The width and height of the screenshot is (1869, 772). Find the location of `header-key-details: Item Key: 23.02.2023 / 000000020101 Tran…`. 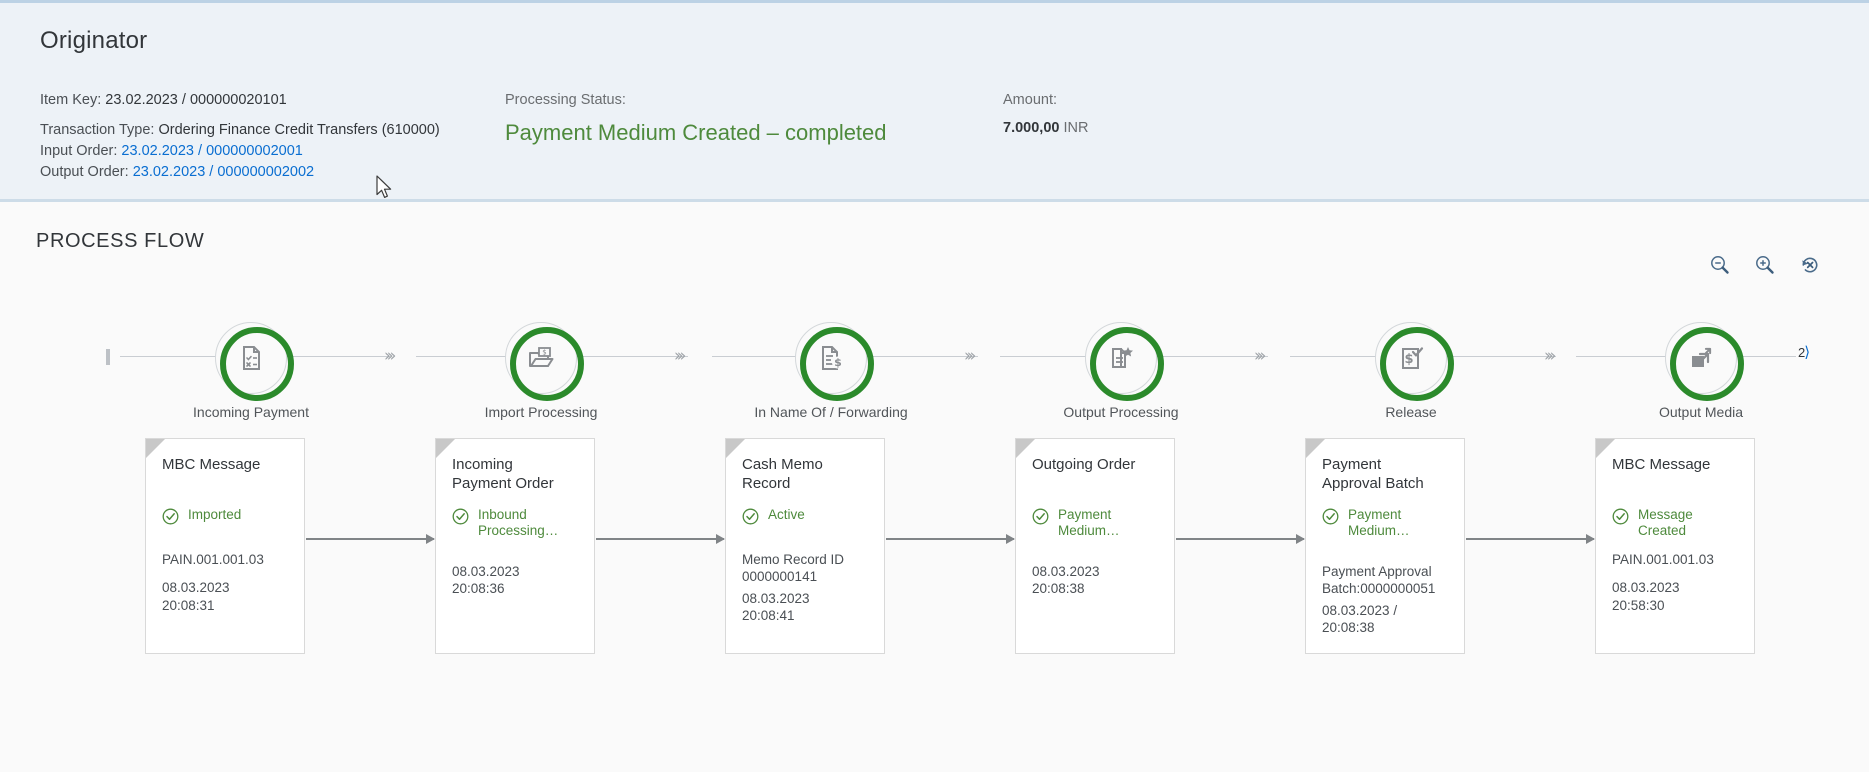

header-key-details: Item Key: 23.02.2023 / 000000020101 Tran… is located at coordinates (240, 135).